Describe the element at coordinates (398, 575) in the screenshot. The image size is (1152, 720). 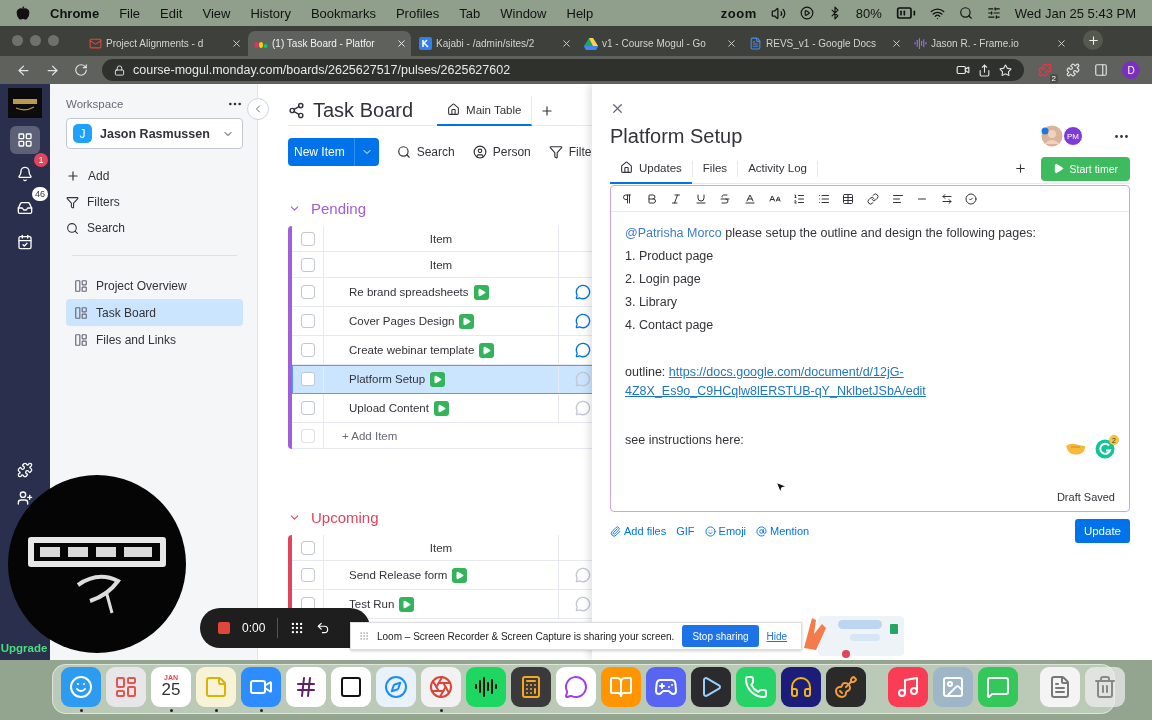
I see `item-name: Send Release form` at that location.